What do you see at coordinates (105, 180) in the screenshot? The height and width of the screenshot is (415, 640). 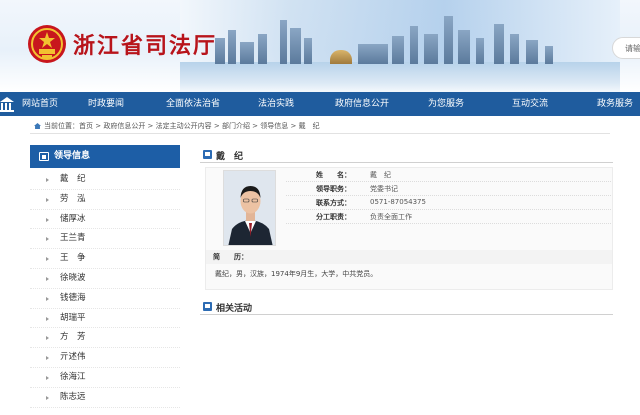 I see `sidebar-item: 戴 纪` at bounding box center [105, 180].